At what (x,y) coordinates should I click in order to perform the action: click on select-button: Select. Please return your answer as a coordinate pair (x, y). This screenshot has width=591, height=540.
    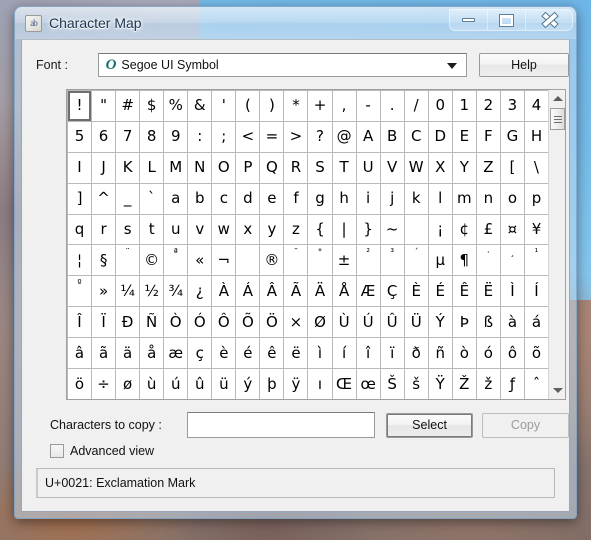
    Looking at the image, I should click on (430, 425).